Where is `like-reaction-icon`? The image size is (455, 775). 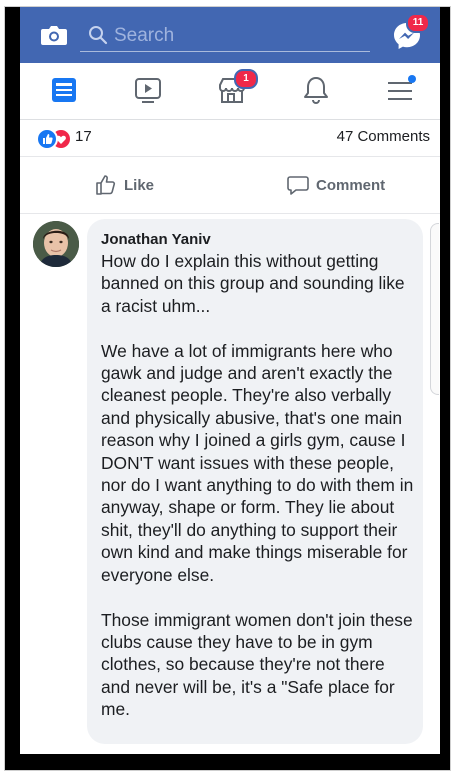 like-reaction-icon is located at coordinates (47, 139).